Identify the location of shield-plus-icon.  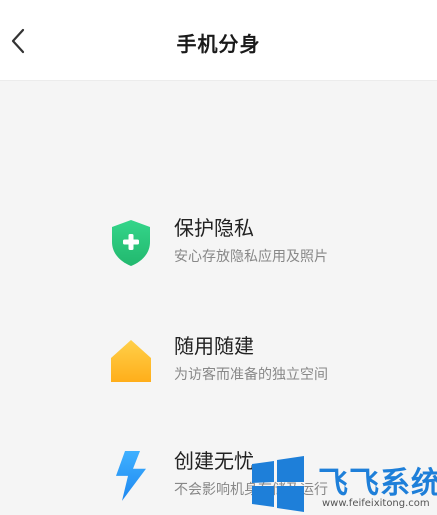
(131, 243).